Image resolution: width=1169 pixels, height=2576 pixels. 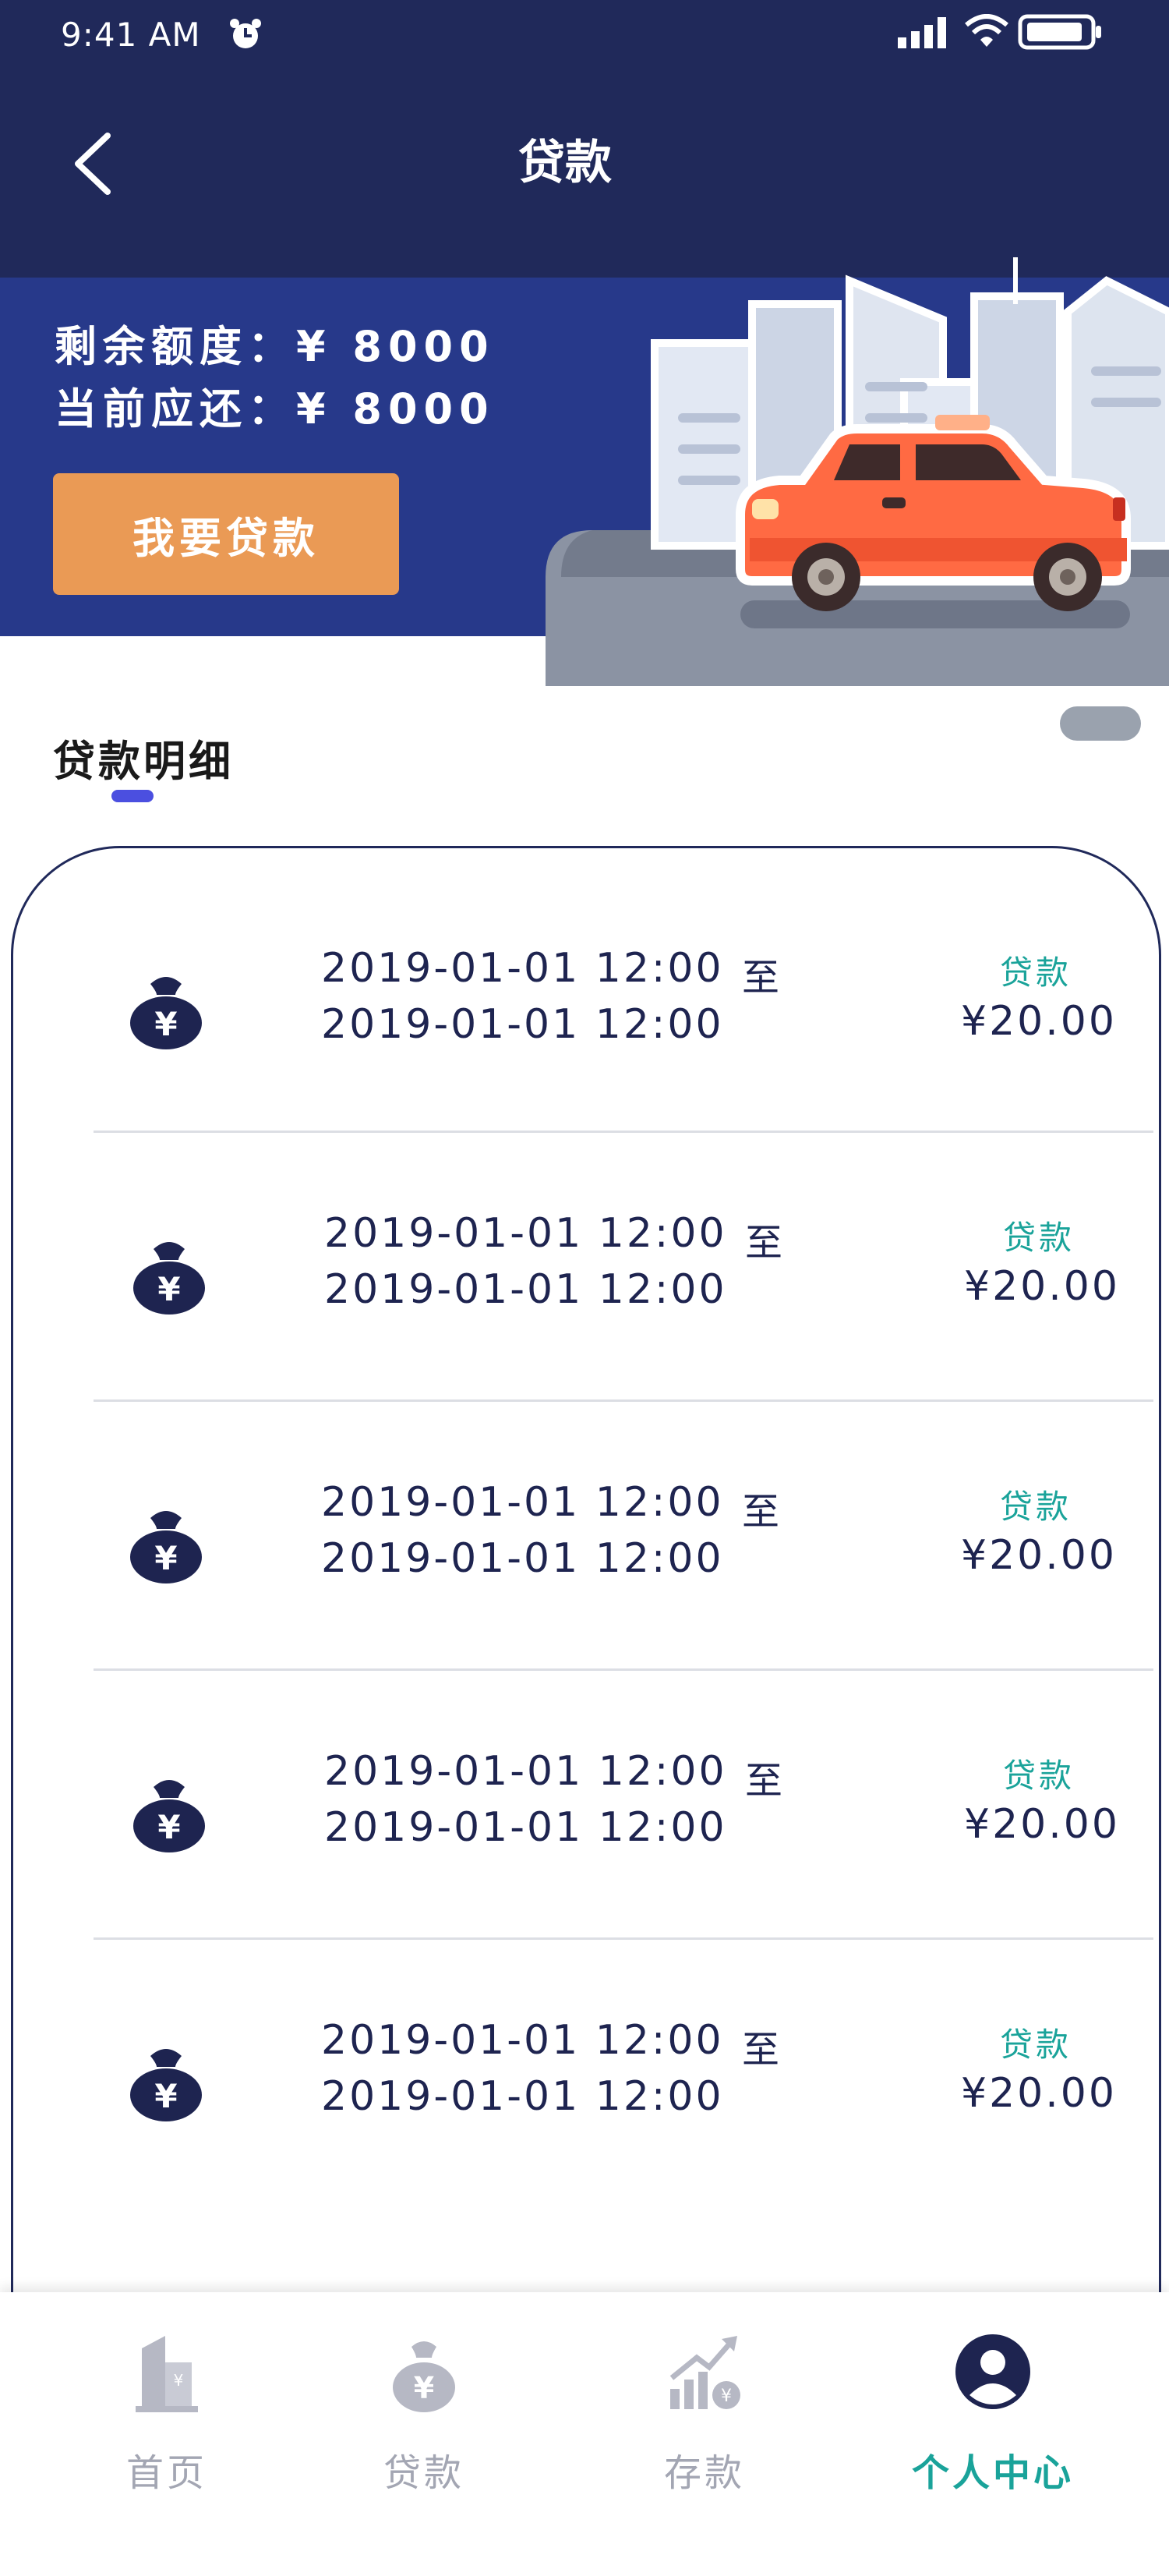 What do you see at coordinates (166, 2473) in the screenshot?
I see `tab-label-home: 首页` at bounding box center [166, 2473].